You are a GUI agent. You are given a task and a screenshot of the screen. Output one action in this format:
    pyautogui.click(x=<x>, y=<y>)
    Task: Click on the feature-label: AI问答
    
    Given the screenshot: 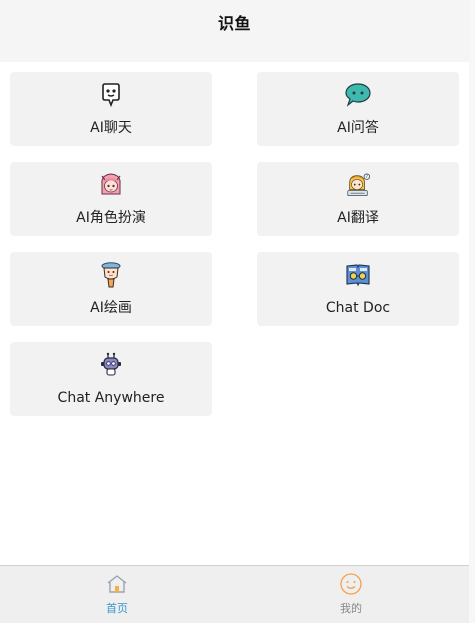 What is the action you would take?
    pyautogui.click(x=358, y=128)
    